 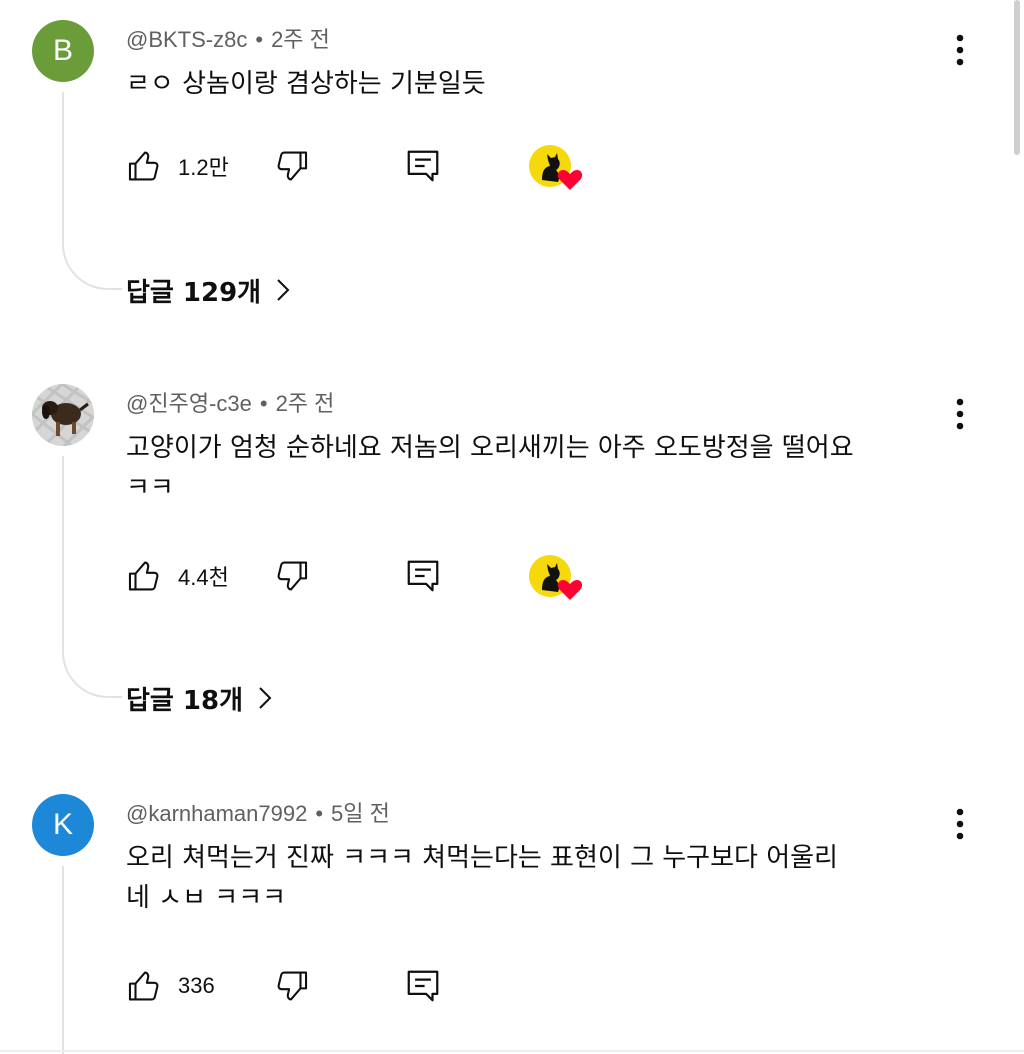 What do you see at coordinates (512, 1051) in the screenshot?
I see `divider` at bounding box center [512, 1051].